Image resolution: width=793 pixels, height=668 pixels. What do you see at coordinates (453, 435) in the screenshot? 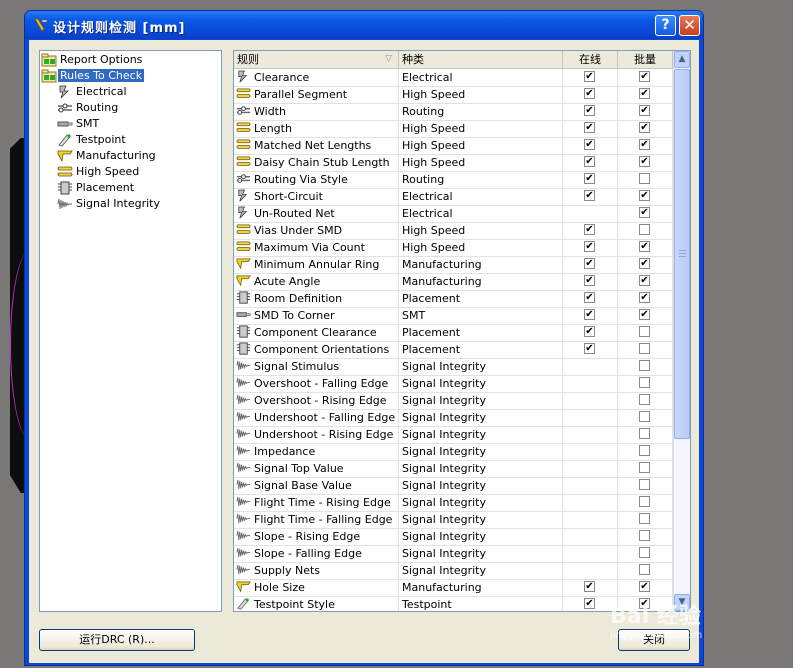
I see `table-row: Undershoot - Rising Edge Signal Integrity` at bounding box center [453, 435].